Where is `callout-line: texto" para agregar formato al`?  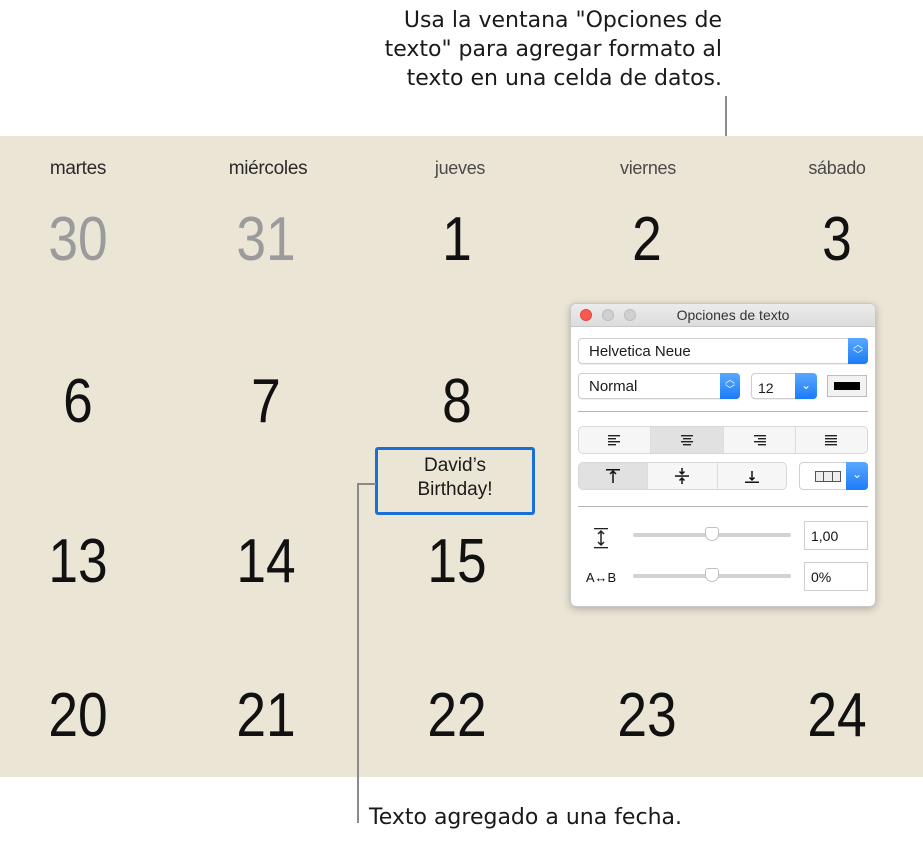
callout-line: texto" para agregar formato al is located at coordinates (553, 49).